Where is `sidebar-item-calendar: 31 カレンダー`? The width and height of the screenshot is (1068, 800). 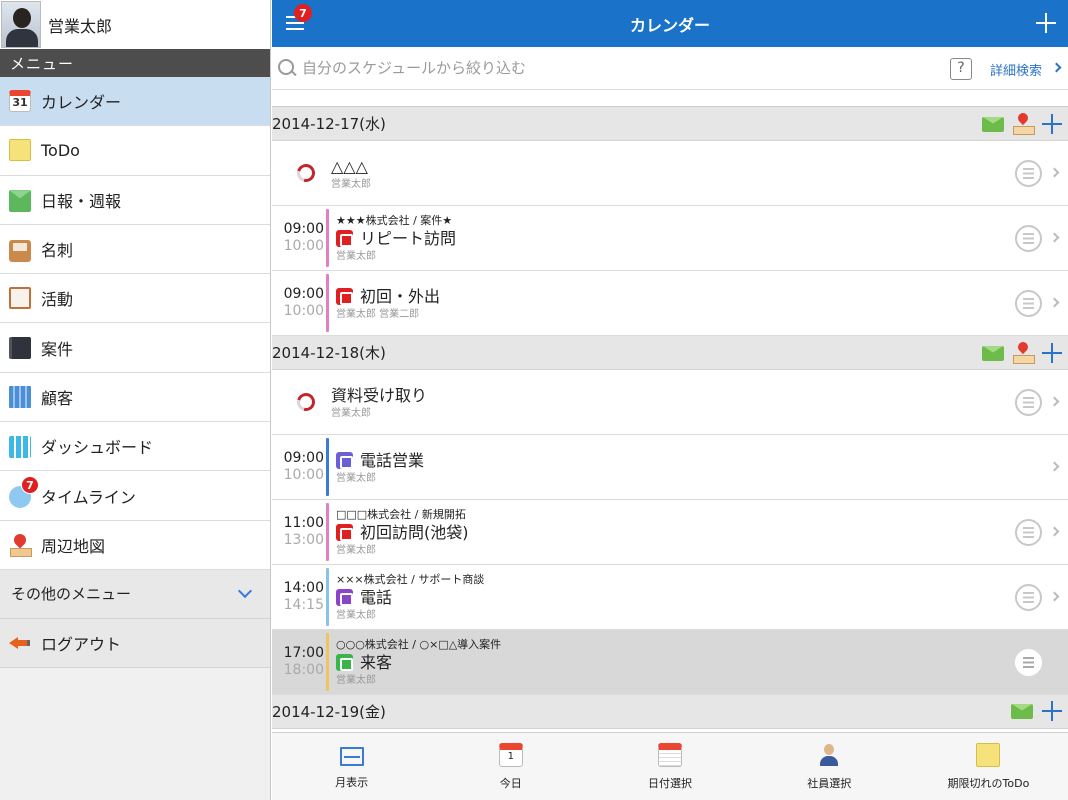 sidebar-item-calendar: 31 カレンダー is located at coordinates (135, 102).